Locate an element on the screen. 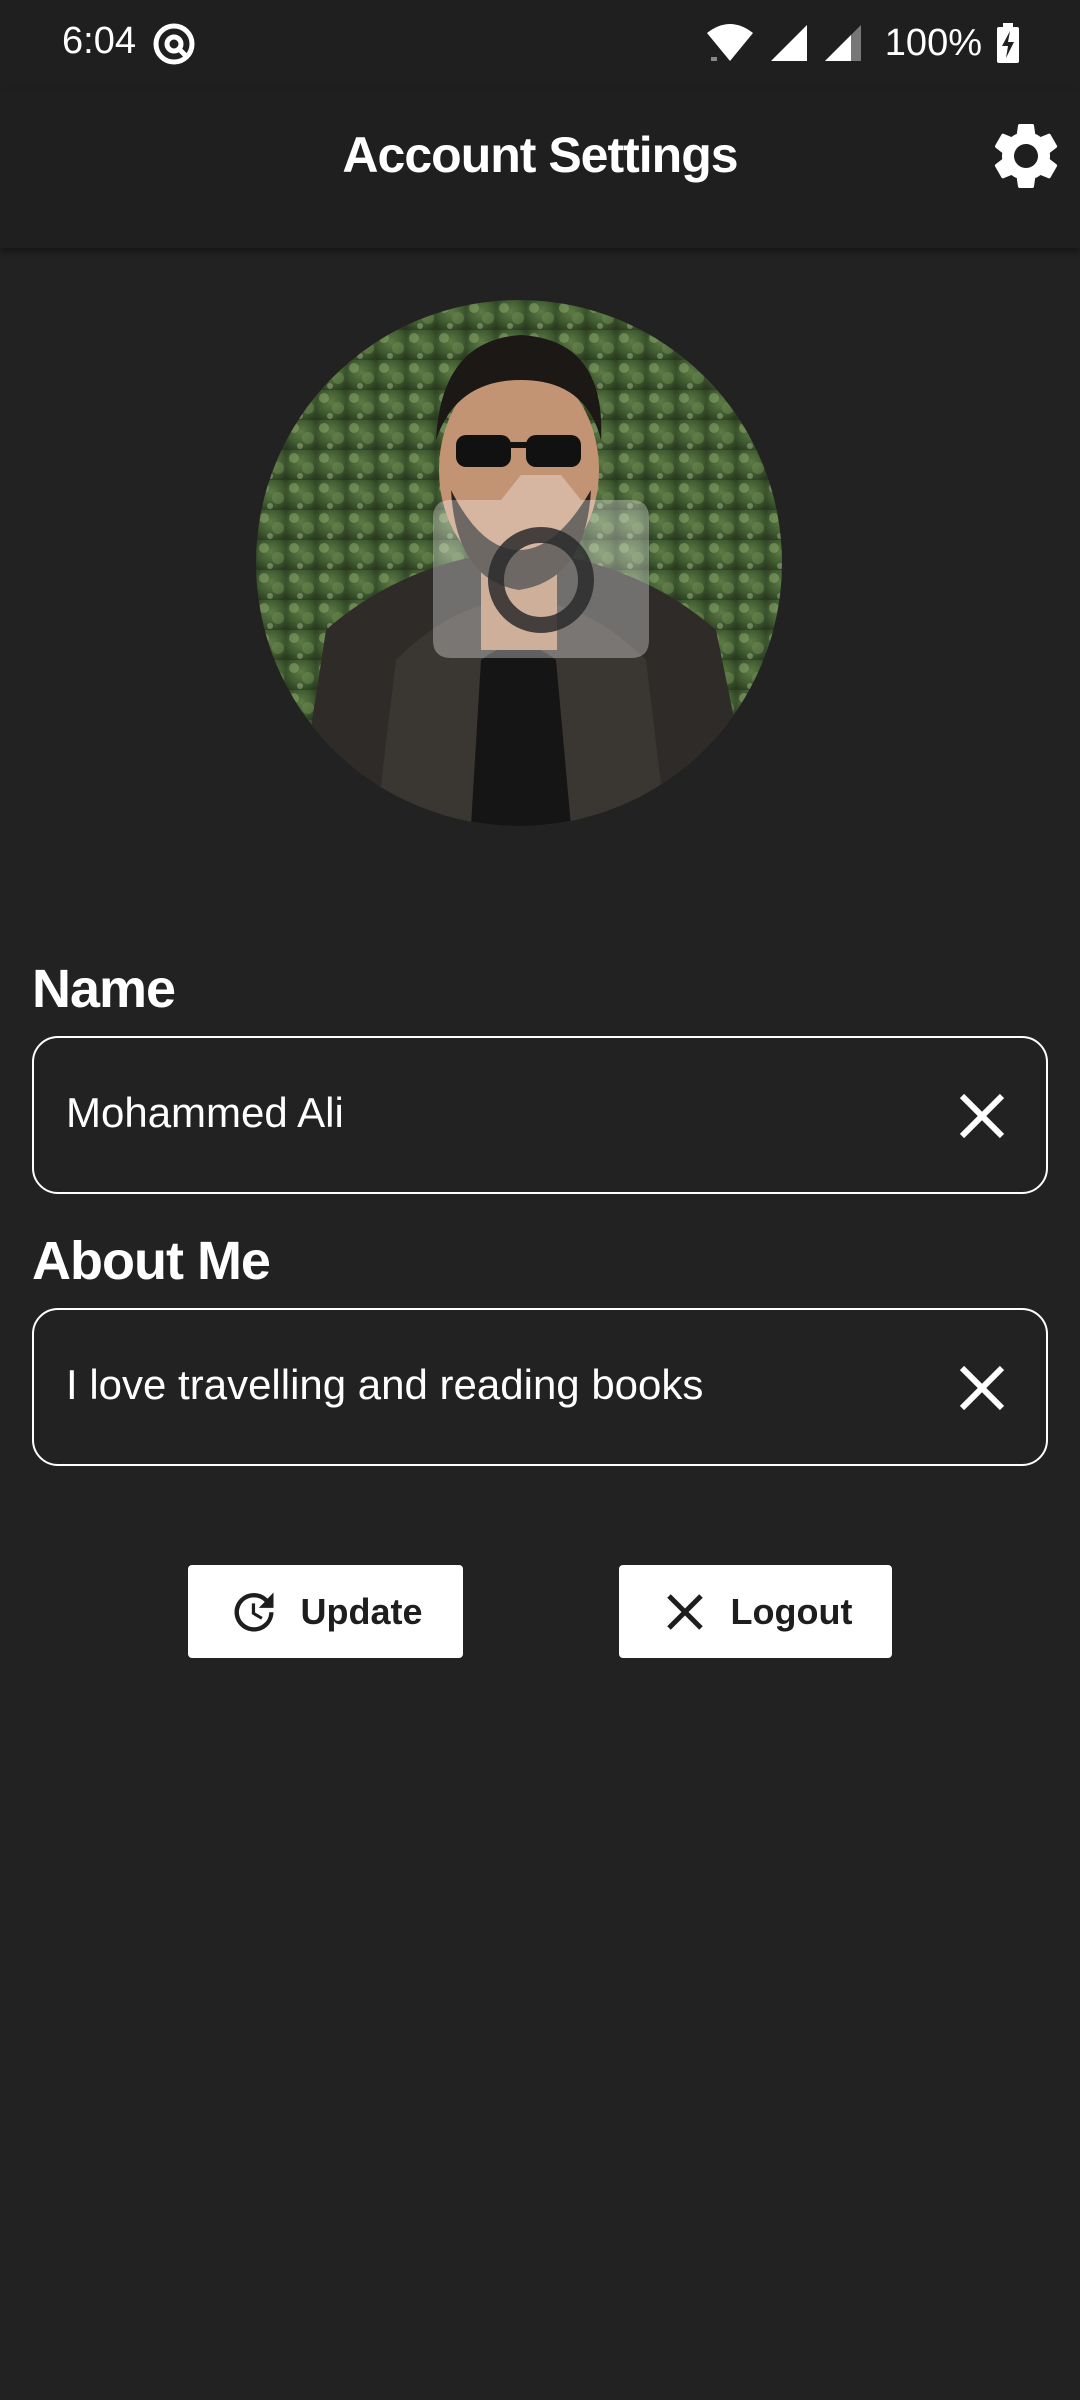 The width and height of the screenshot is (1080, 2400). battery-charging-icon is located at coordinates (1008, 43).